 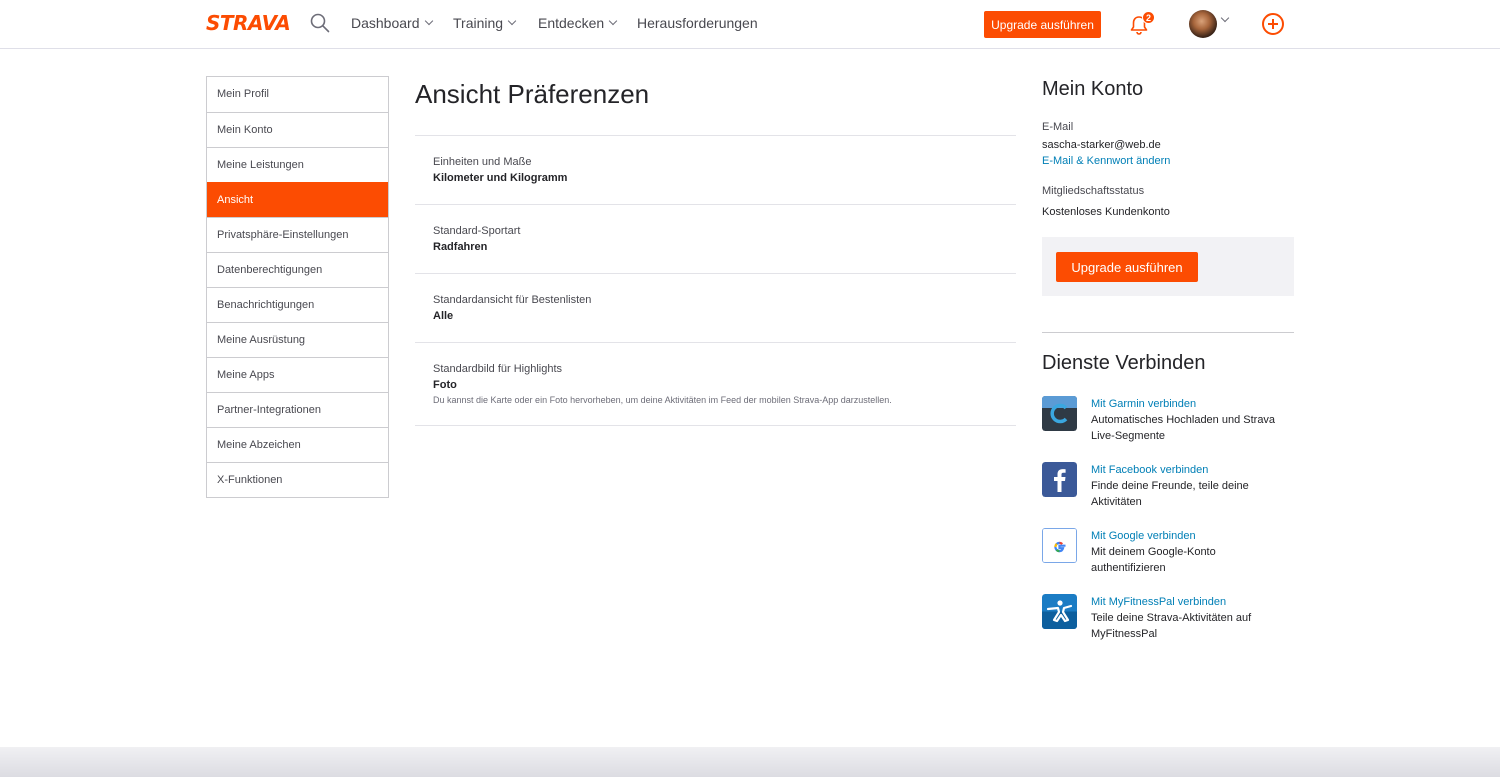 What do you see at coordinates (1058, 127) in the screenshot?
I see `email-label: E-Mail` at bounding box center [1058, 127].